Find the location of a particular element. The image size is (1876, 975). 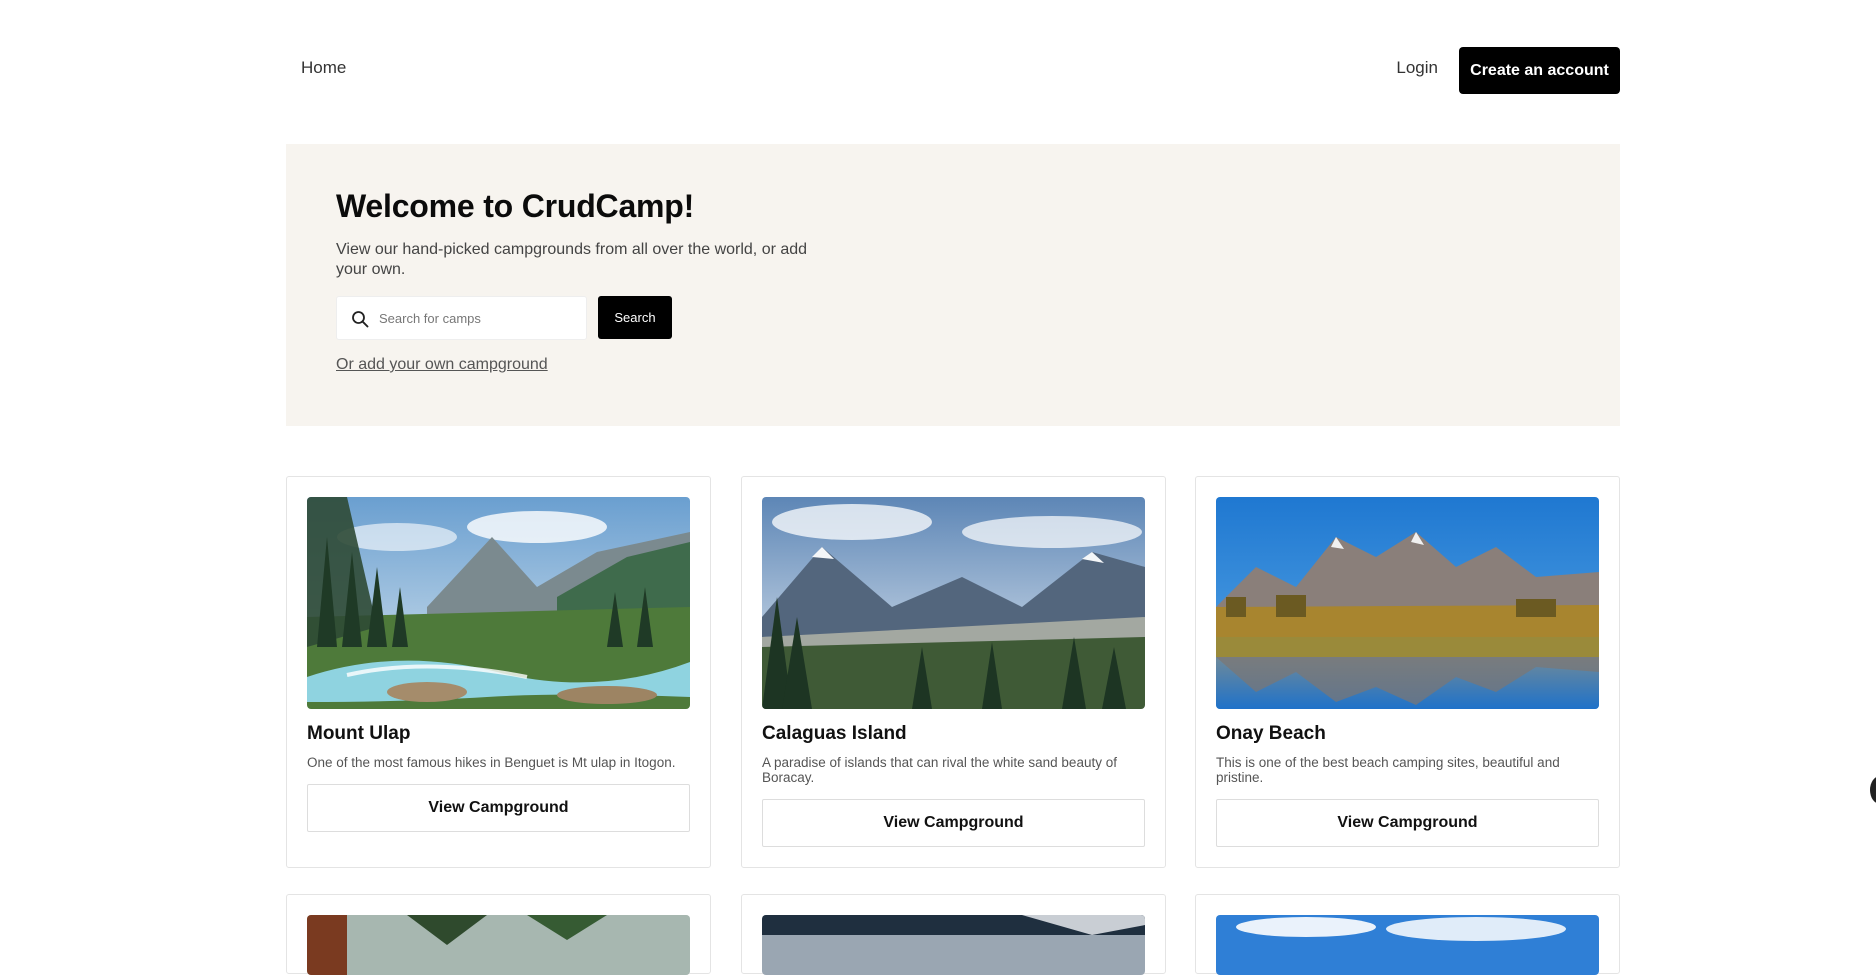

search-button: Search is located at coordinates (635, 317).